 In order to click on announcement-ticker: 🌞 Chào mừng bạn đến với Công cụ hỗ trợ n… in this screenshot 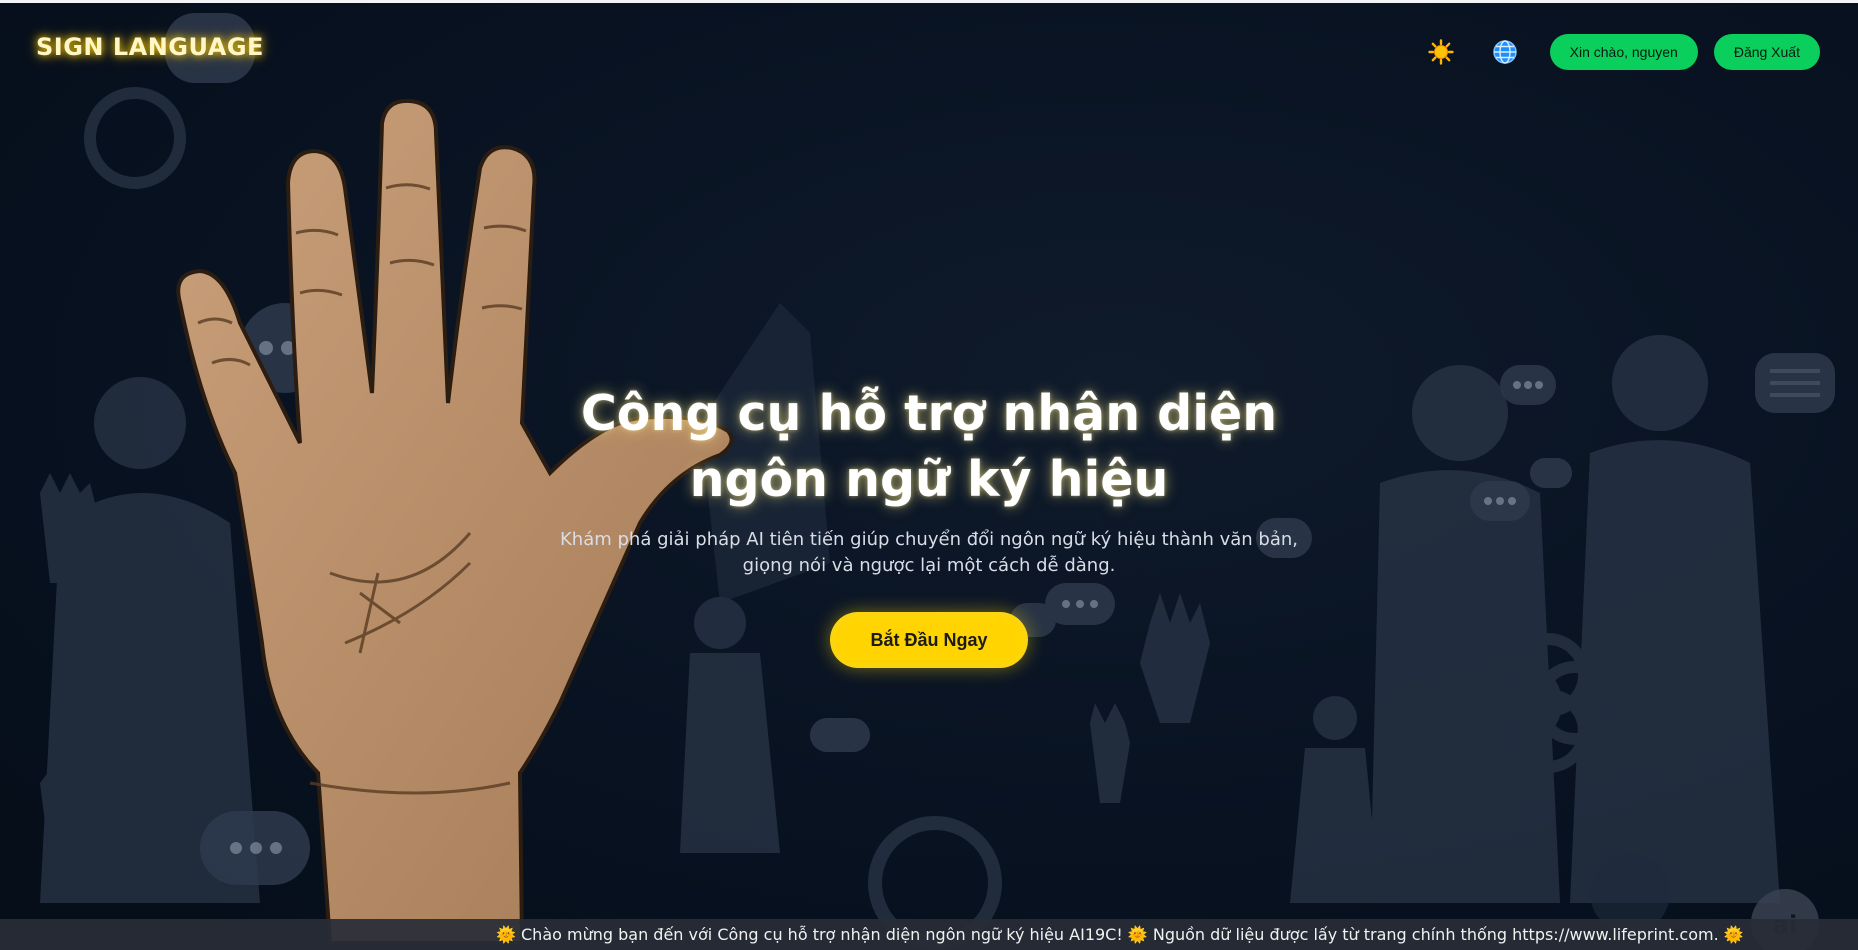, I will do `click(929, 934)`.